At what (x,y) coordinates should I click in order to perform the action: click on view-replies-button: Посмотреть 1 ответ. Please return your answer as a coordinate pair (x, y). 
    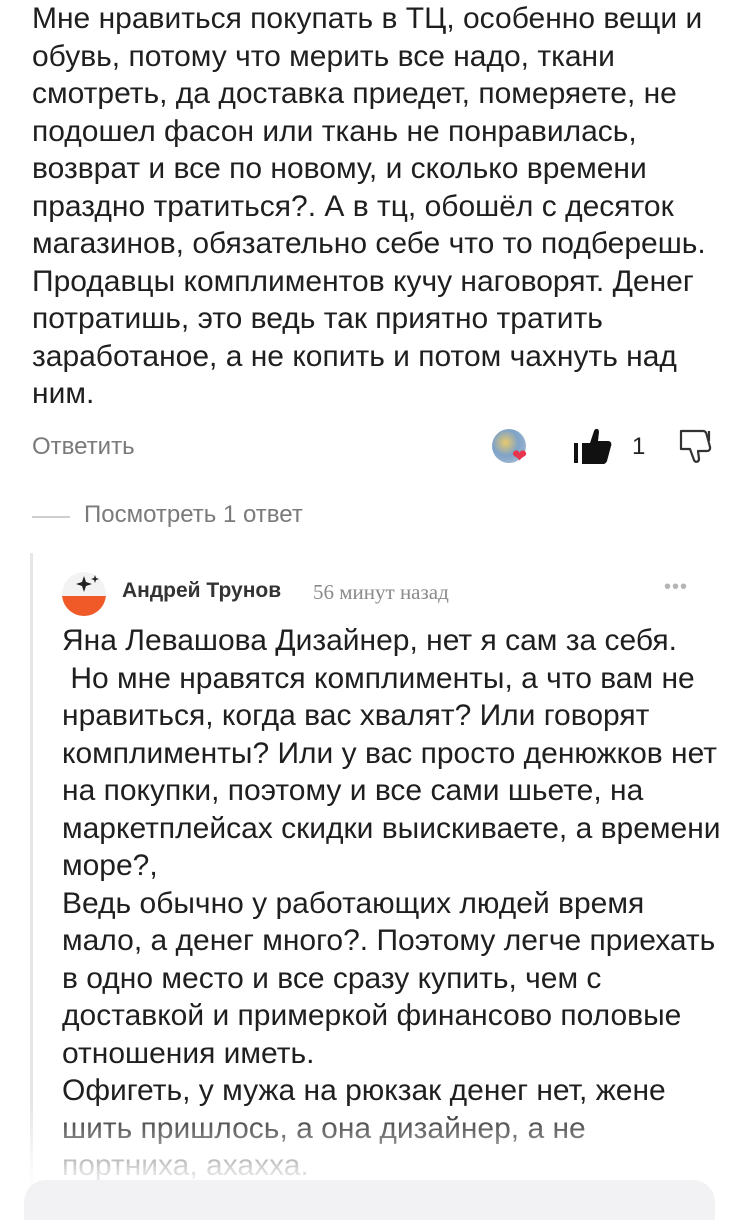
    Looking at the image, I should click on (193, 515).